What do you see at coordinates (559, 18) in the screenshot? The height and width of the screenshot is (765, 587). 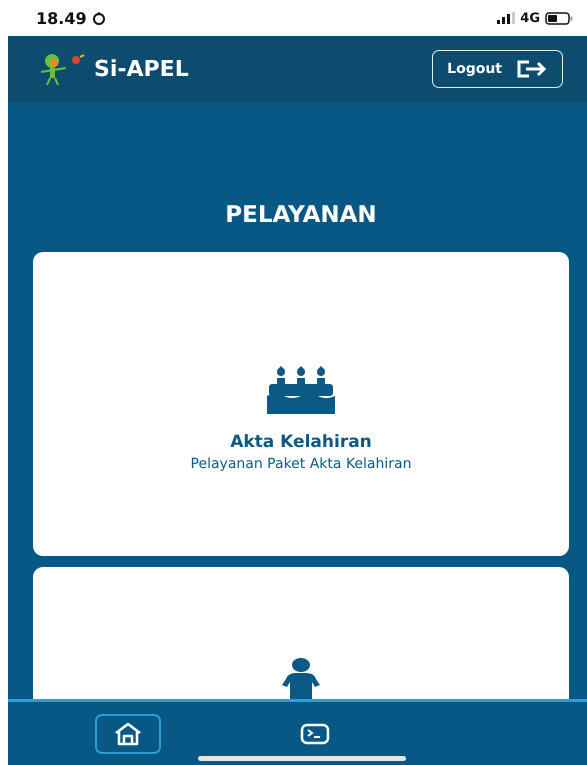 I see `battery-icon` at bounding box center [559, 18].